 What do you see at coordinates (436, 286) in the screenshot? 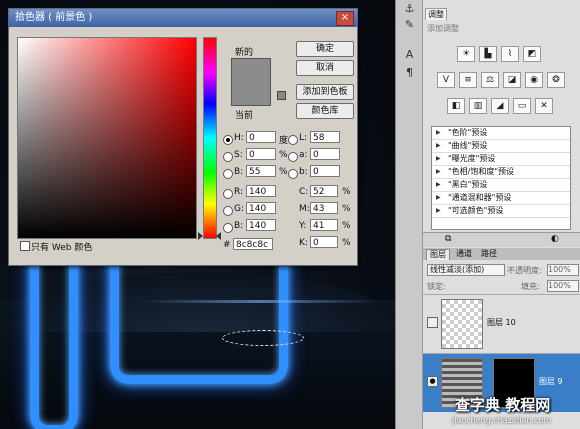
I see `lock-label: 锁定:` at bounding box center [436, 286].